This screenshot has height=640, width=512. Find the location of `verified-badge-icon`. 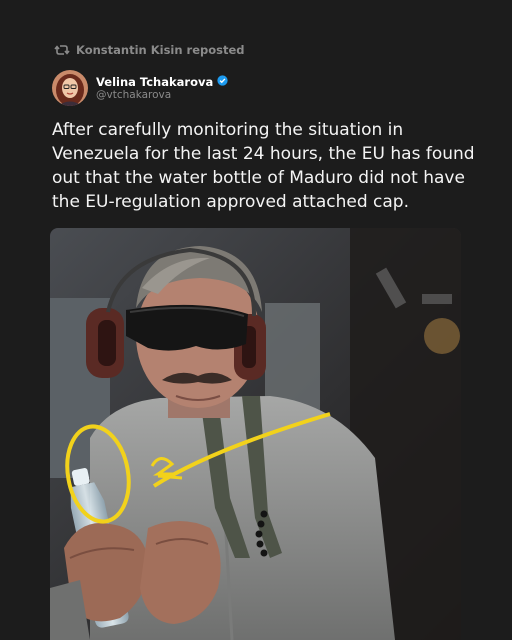

verified-badge-icon is located at coordinates (222, 81).